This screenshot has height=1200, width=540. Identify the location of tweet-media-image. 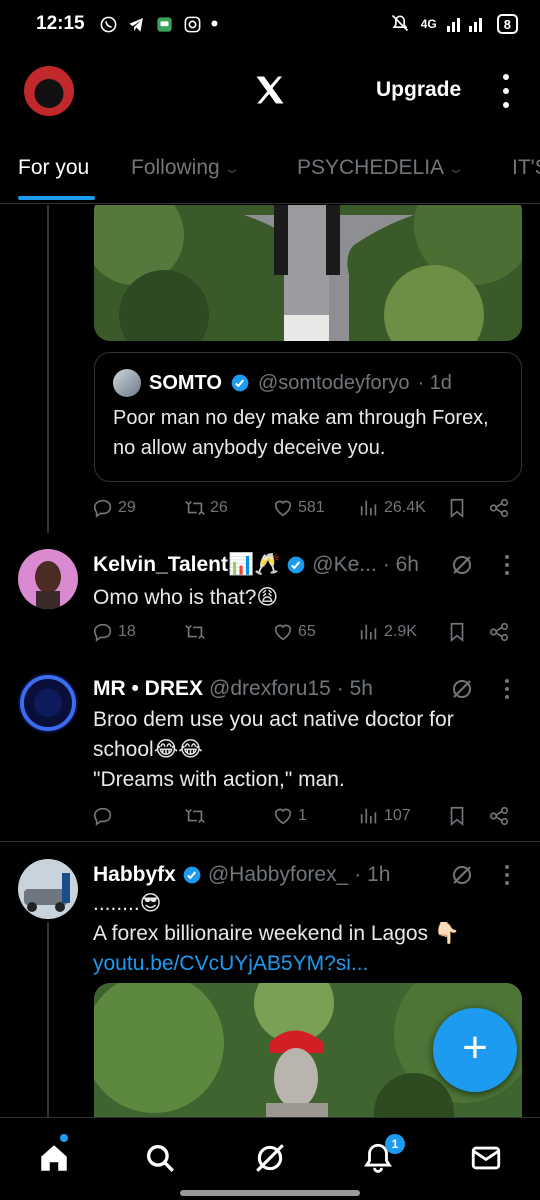
(308, 273).